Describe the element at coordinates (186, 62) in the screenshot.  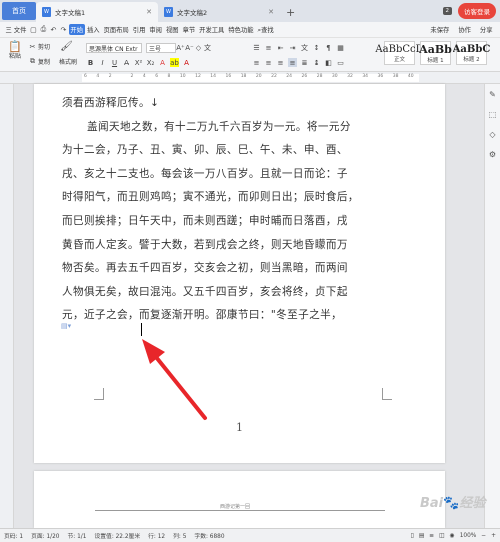
I see `text-color-icon: A` at that location.